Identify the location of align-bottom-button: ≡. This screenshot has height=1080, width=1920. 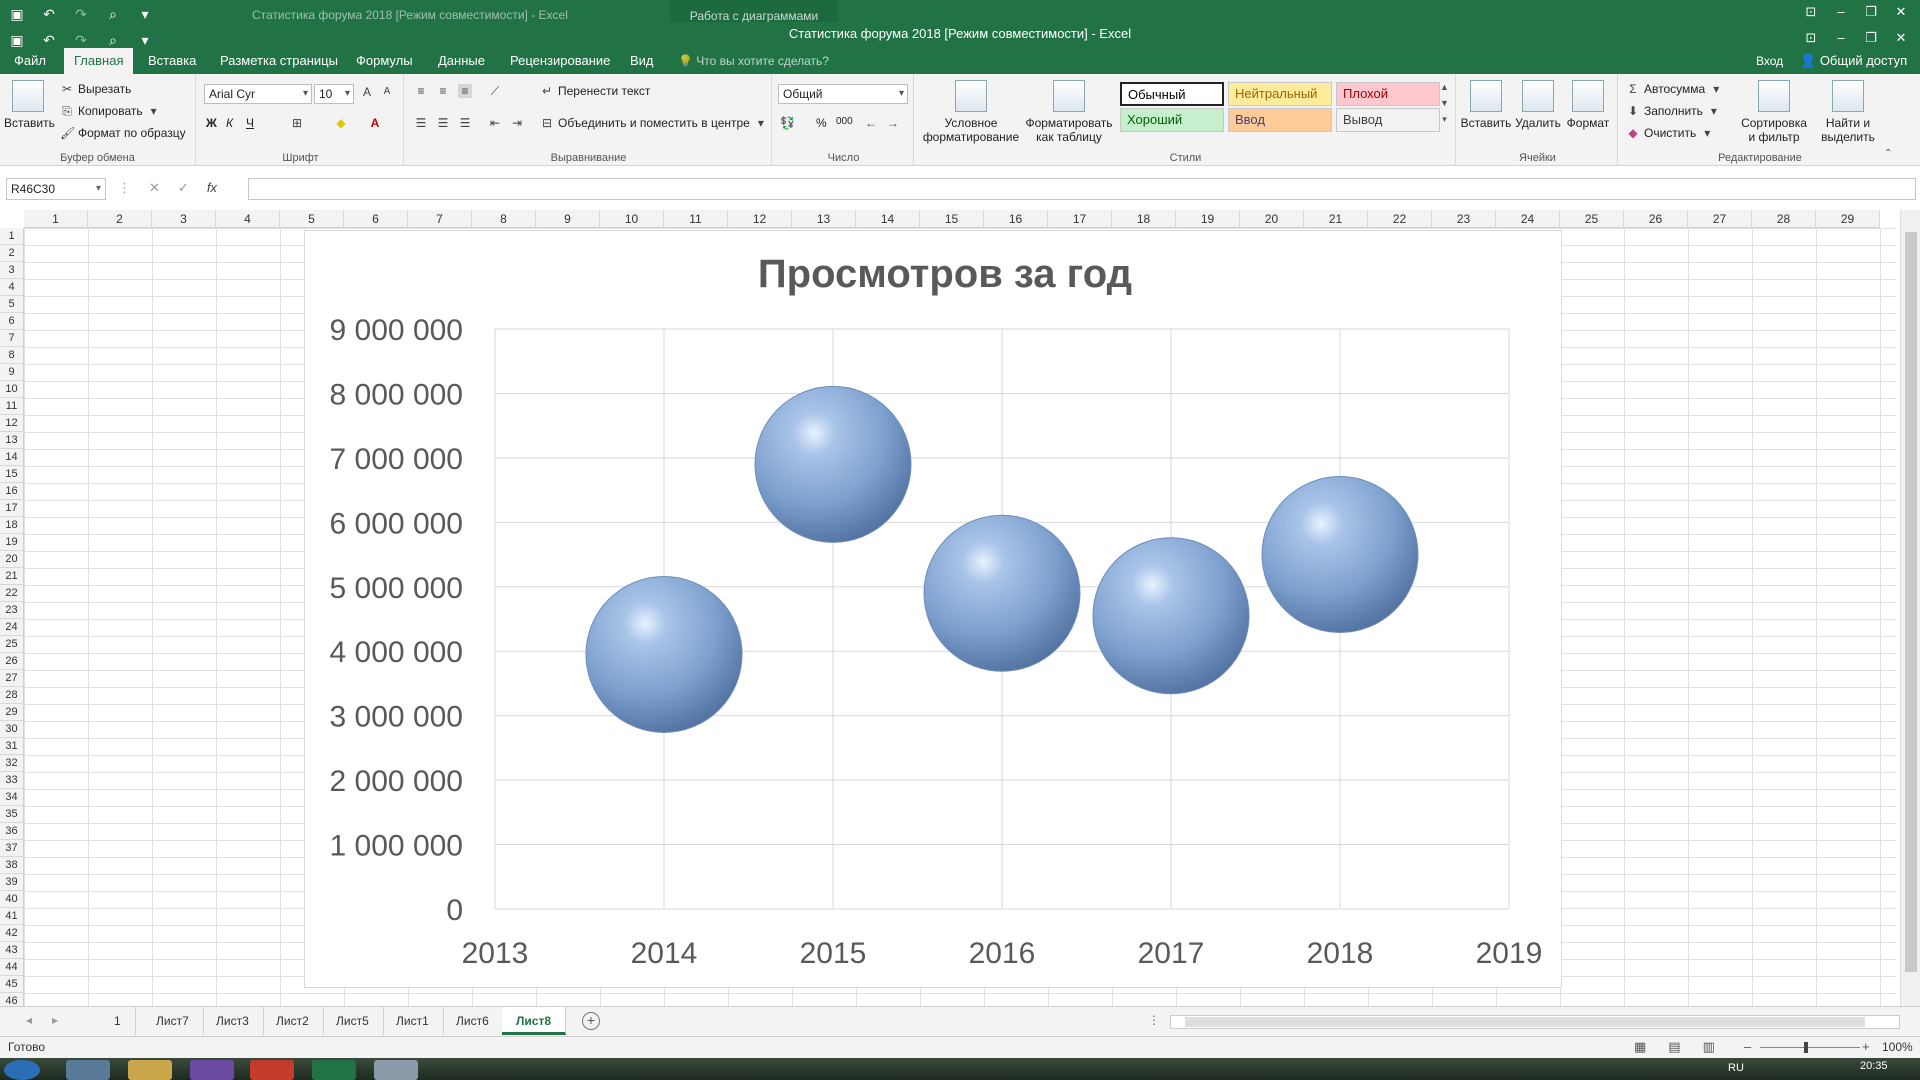
(465, 91).